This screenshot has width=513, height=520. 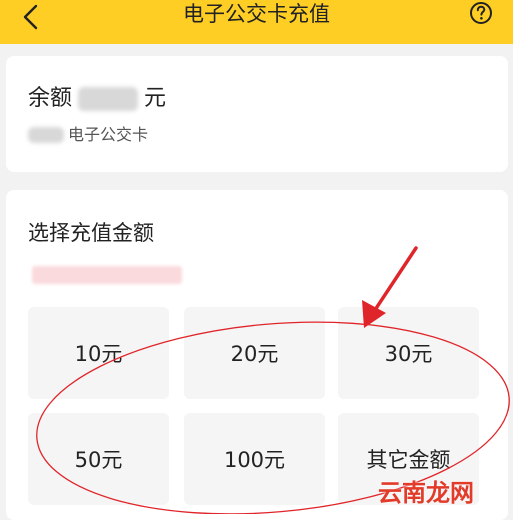 What do you see at coordinates (107, 275) in the screenshot?
I see `promo-banner-redacted` at bounding box center [107, 275].